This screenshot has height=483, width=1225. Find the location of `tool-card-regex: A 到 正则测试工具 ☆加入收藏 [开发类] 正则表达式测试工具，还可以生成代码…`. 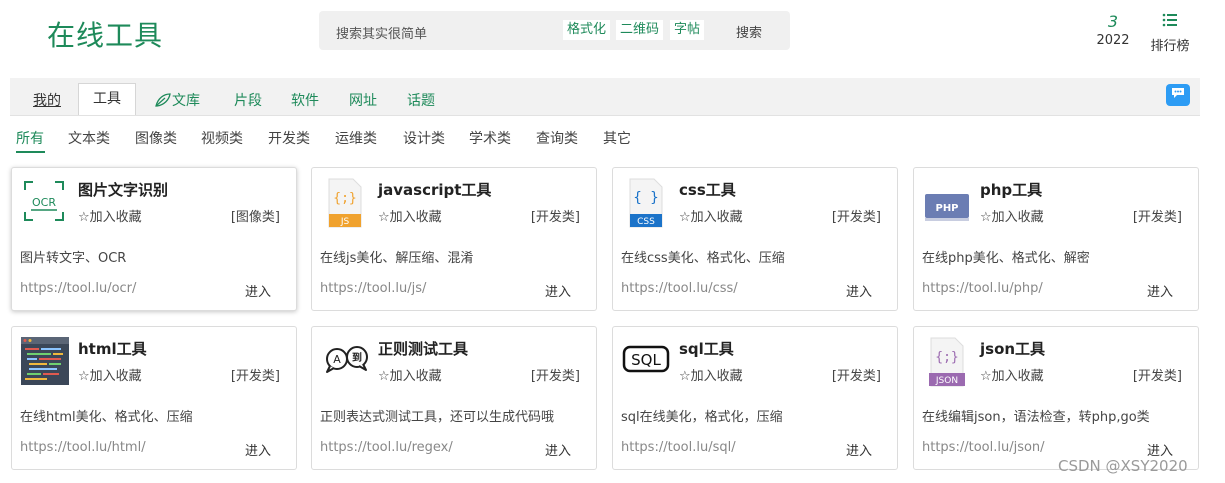

tool-card-regex: A 到 正则测试工具 ☆加入收藏 [开发类] 正则表达式测试工具，还可以生成代码… is located at coordinates (454, 398).